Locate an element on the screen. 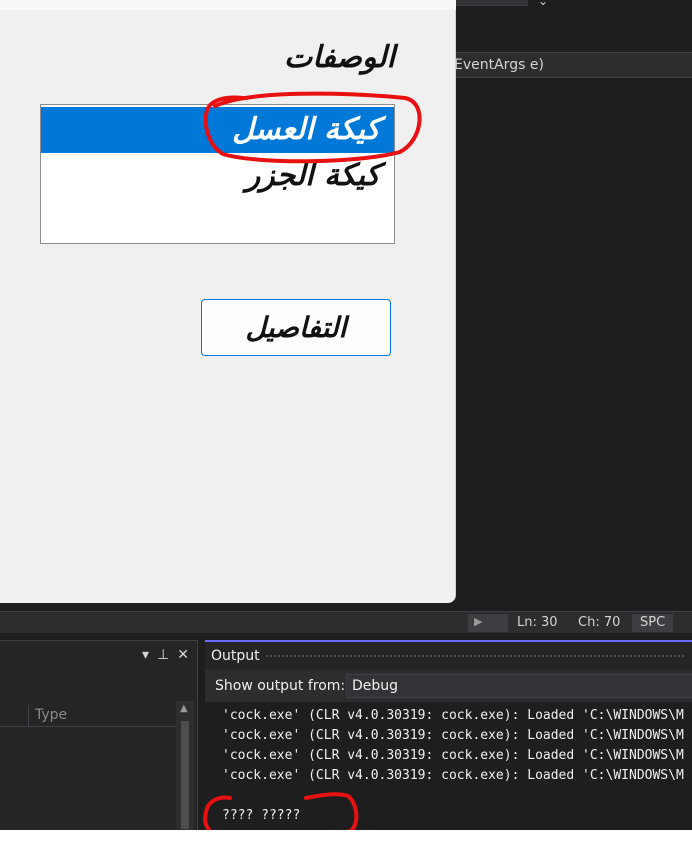 The image size is (692, 844). status-bar: ▶ Ln: 30 Ch: 70 SPC is located at coordinates (346, 622).